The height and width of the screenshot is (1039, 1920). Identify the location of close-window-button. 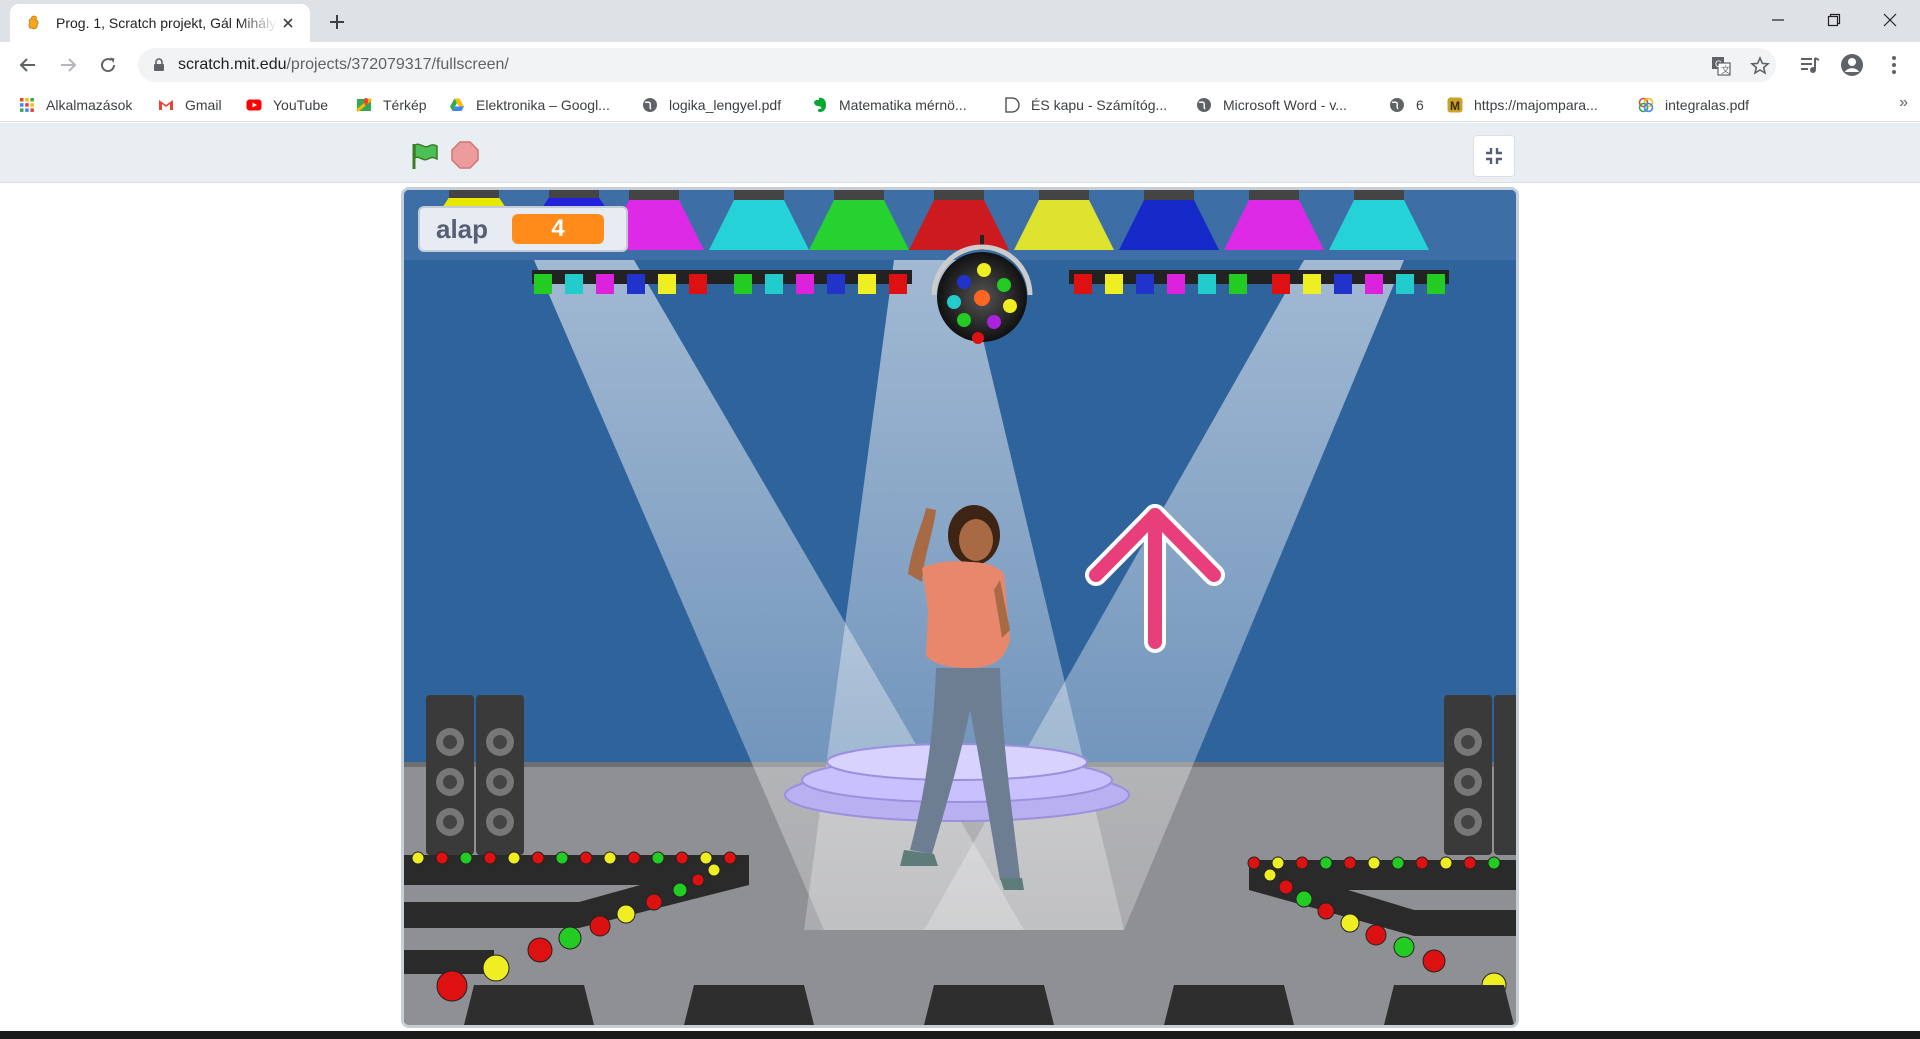
(1890, 20).